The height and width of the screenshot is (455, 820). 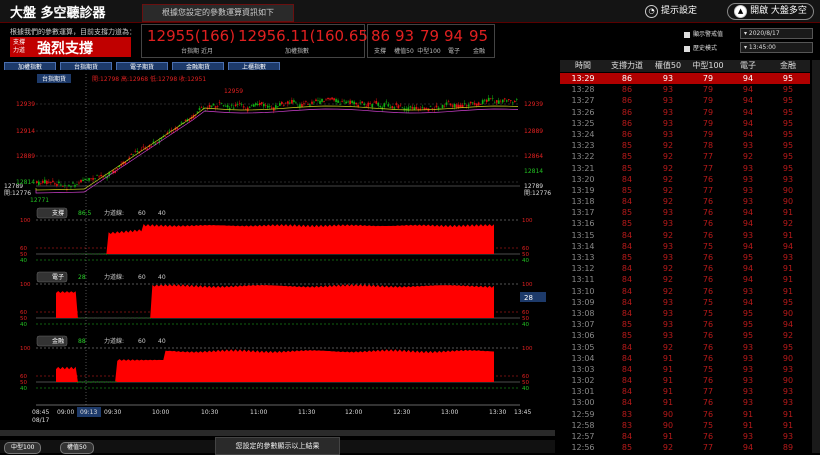 What do you see at coordinates (142, 213) in the screenshot?
I see `panel-opt1: 60` at bounding box center [142, 213].